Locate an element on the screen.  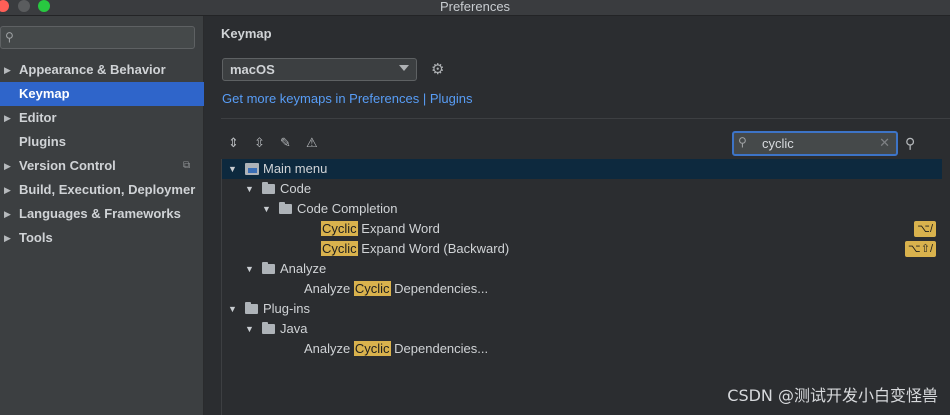
clear-search-icon: ✕ is located at coordinates (884, 143).